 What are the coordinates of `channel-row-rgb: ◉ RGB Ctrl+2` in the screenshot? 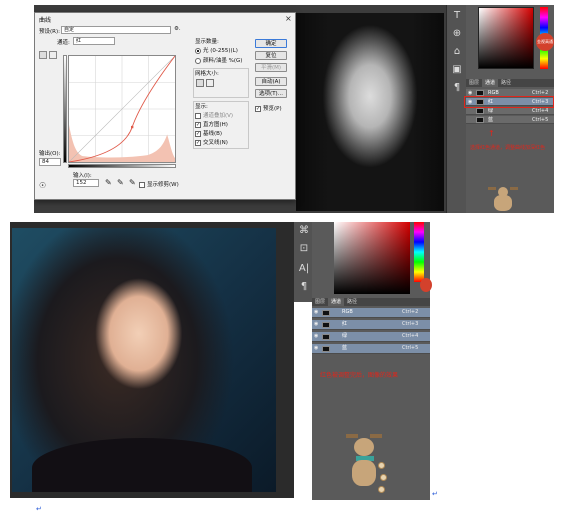 It's located at (371, 313).